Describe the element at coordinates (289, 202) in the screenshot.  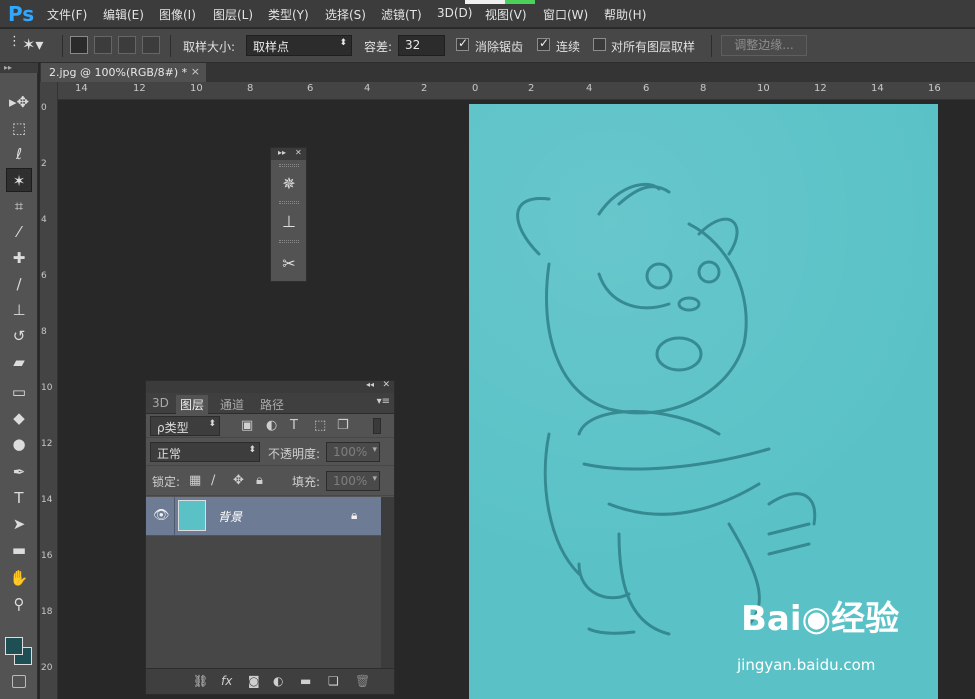
I see `panel-grip` at that location.